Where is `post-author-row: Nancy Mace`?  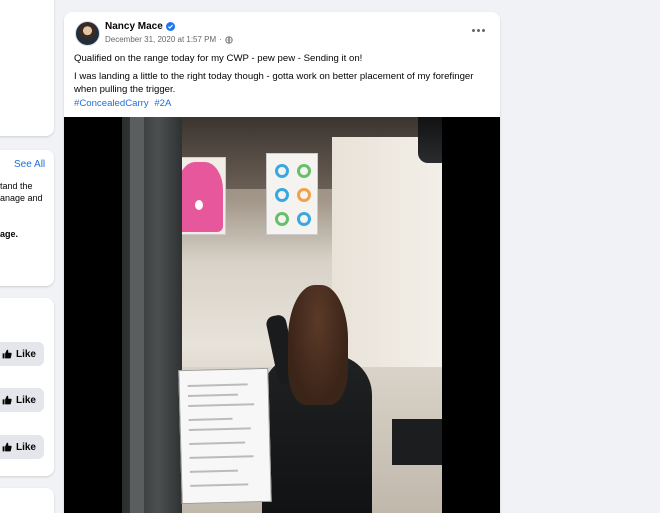
post-author-row: Nancy Mace is located at coordinates (140, 26).